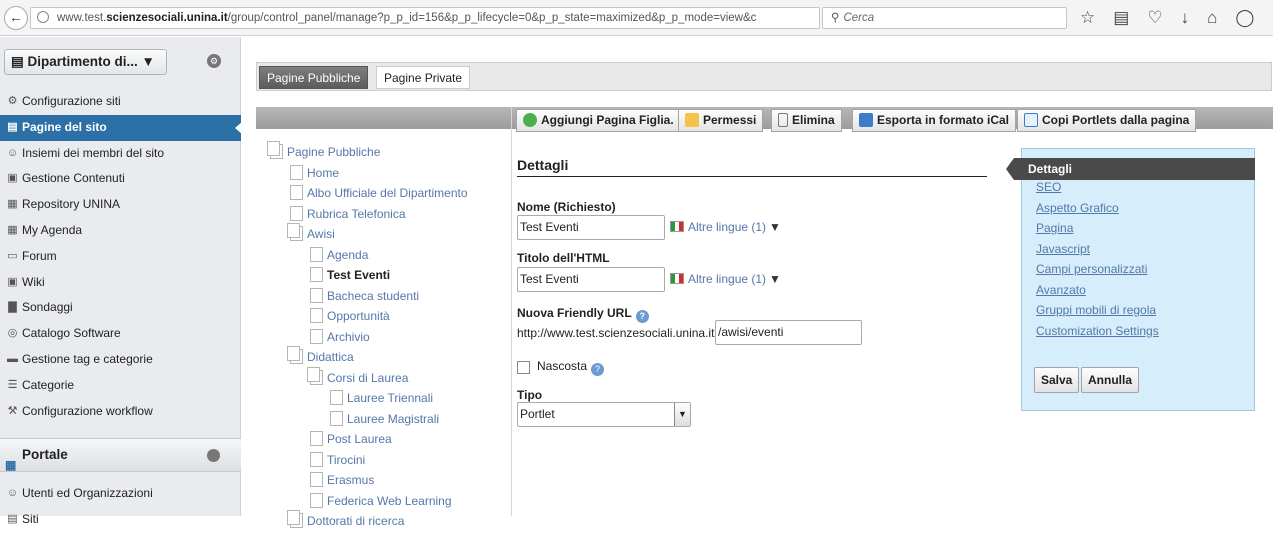 Image resolution: width=1273 pixels, height=533 pixels. What do you see at coordinates (120, 360) in the screenshot?
I see `sidebar-item-gestione-tag-e-categorie: ▬ Gestione tag e categorie` at bounding box center [120, 360].